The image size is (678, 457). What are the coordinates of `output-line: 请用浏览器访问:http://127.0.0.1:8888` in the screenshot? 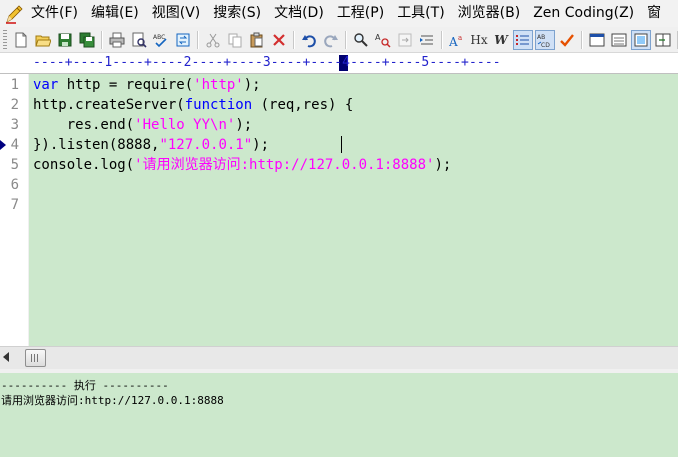 It's located at (112, 400).